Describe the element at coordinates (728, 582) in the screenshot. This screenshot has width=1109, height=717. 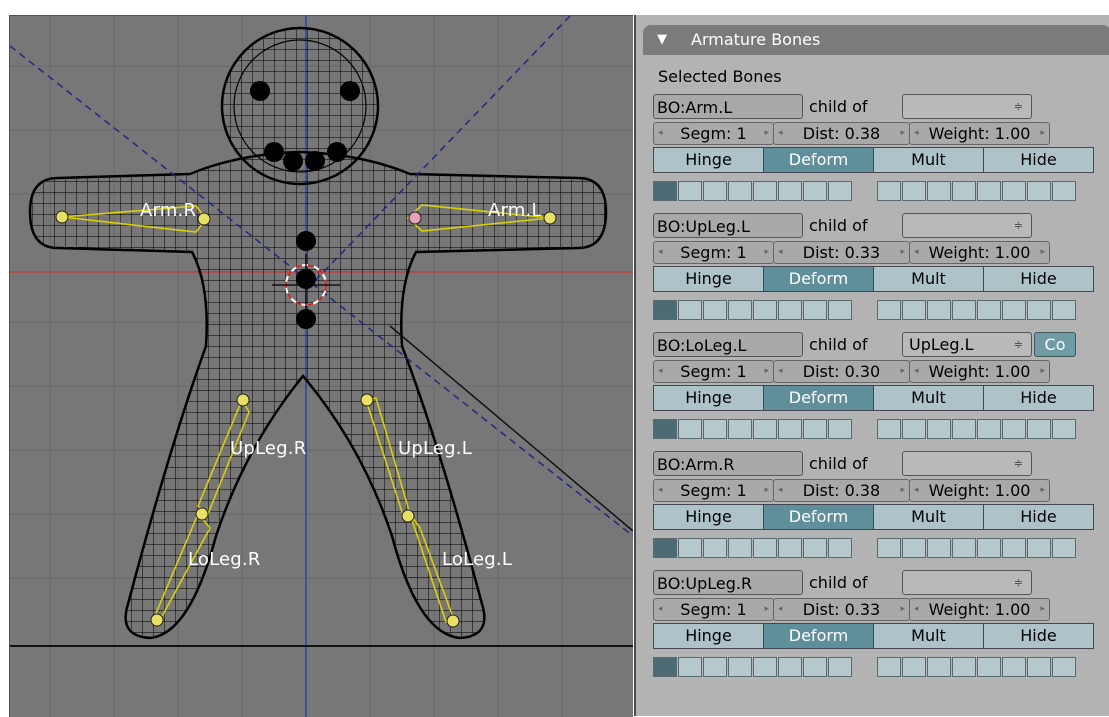
I see `bone-name-field: BO:UpLeg.R` at that location.